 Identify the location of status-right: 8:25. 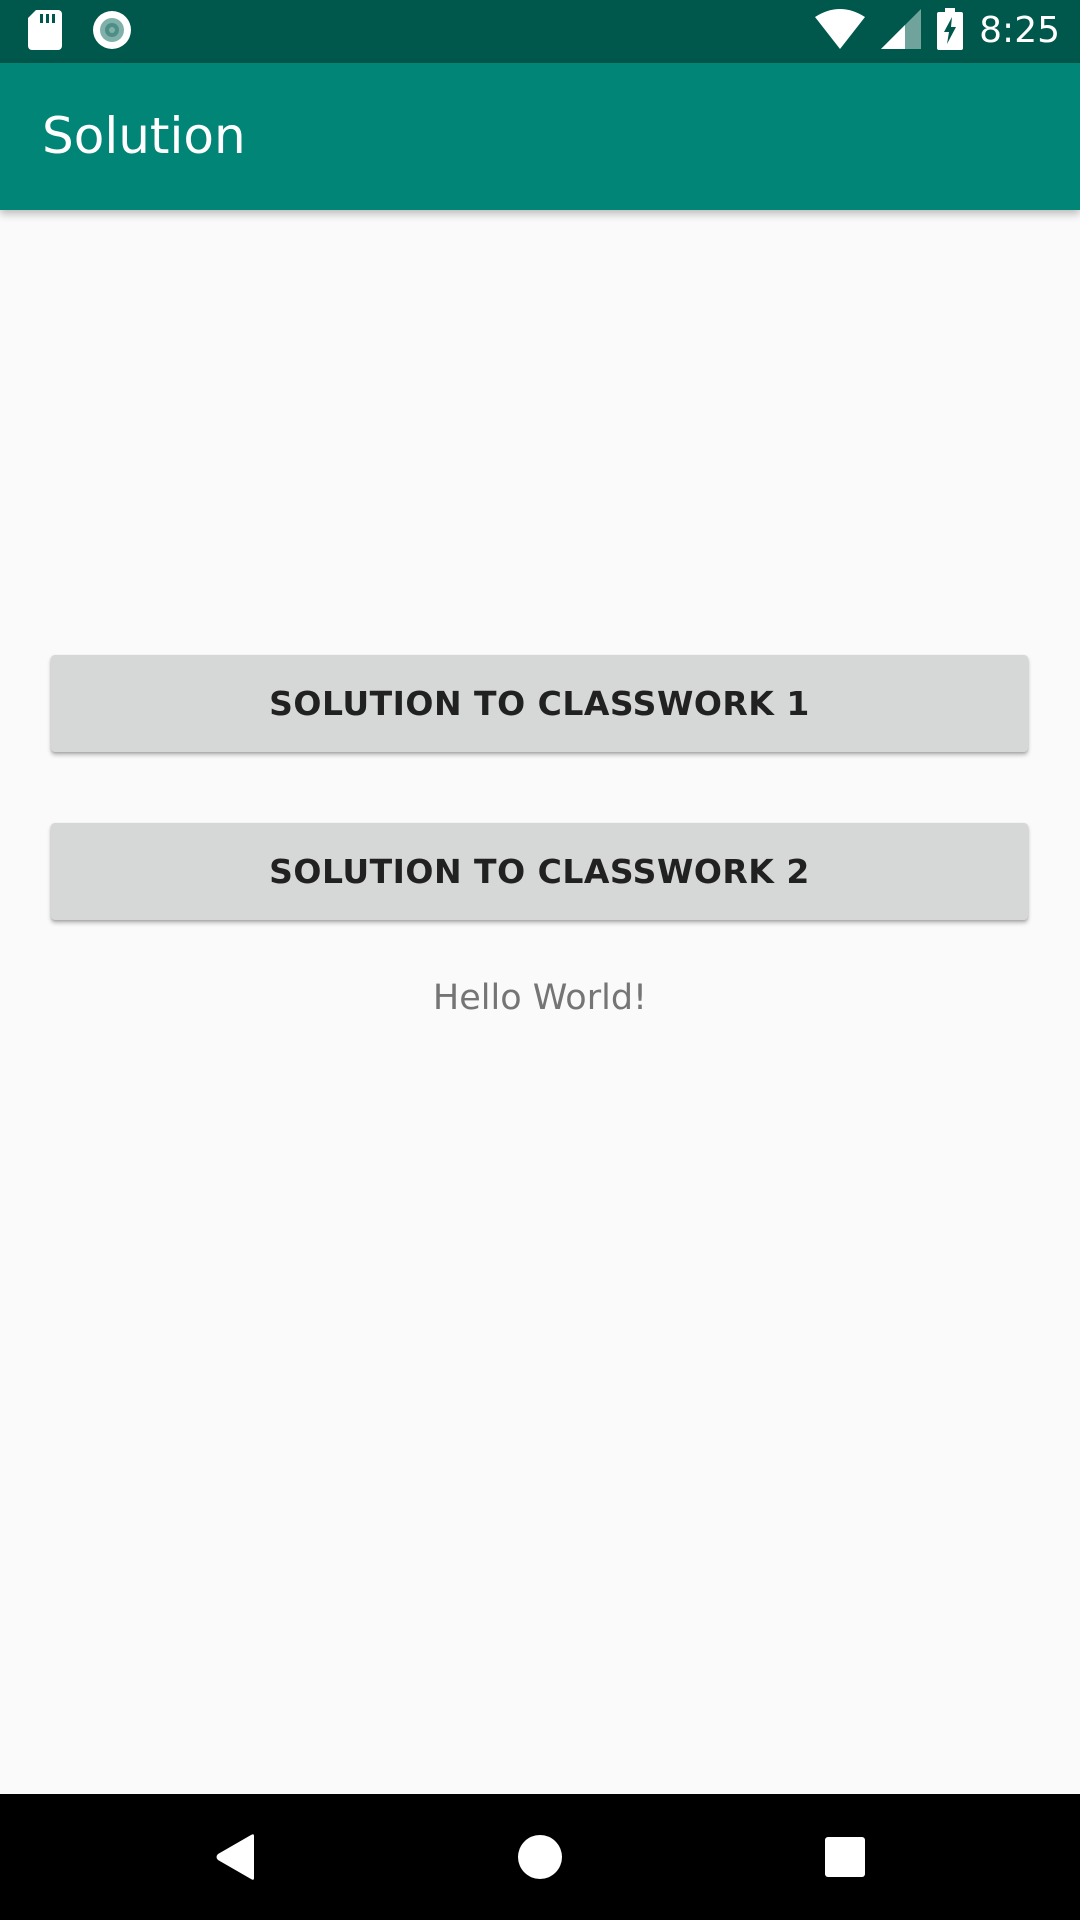
(937, 31).